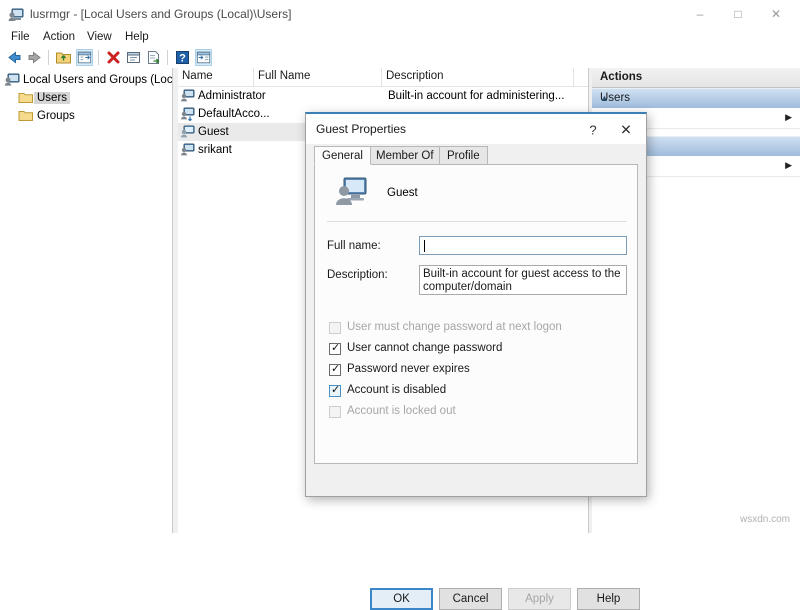 The image size is (800, 610). I want to click on menu-bar: File Action View Help, so click(400, 37).